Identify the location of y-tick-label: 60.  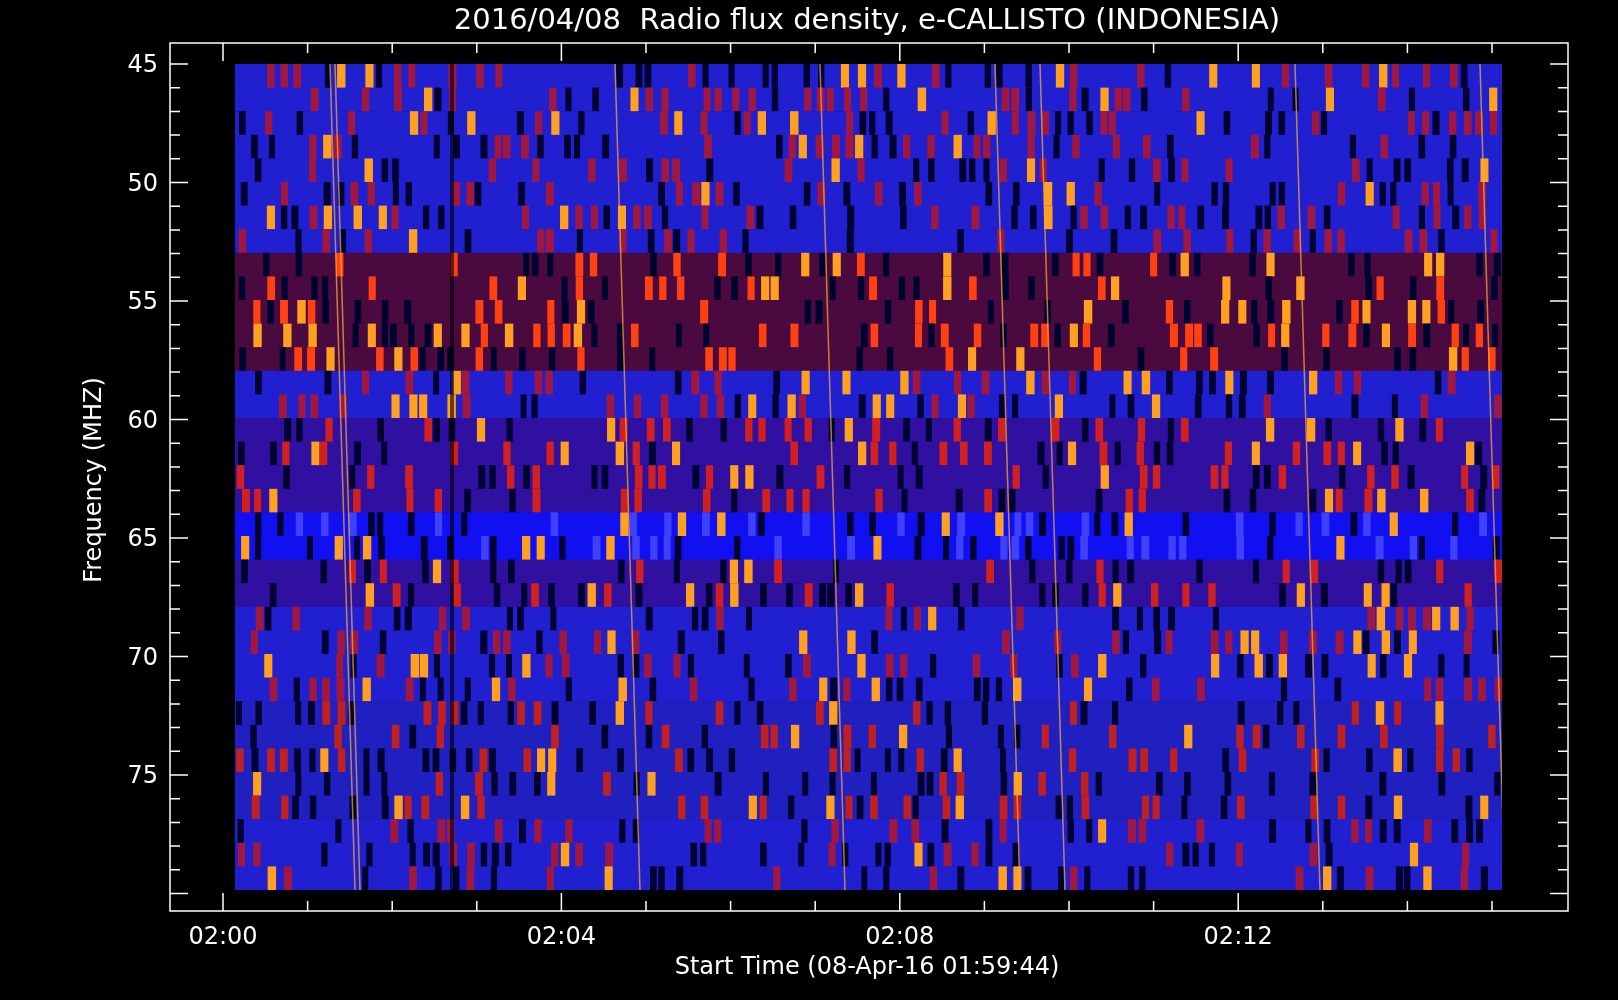
(142, 419).